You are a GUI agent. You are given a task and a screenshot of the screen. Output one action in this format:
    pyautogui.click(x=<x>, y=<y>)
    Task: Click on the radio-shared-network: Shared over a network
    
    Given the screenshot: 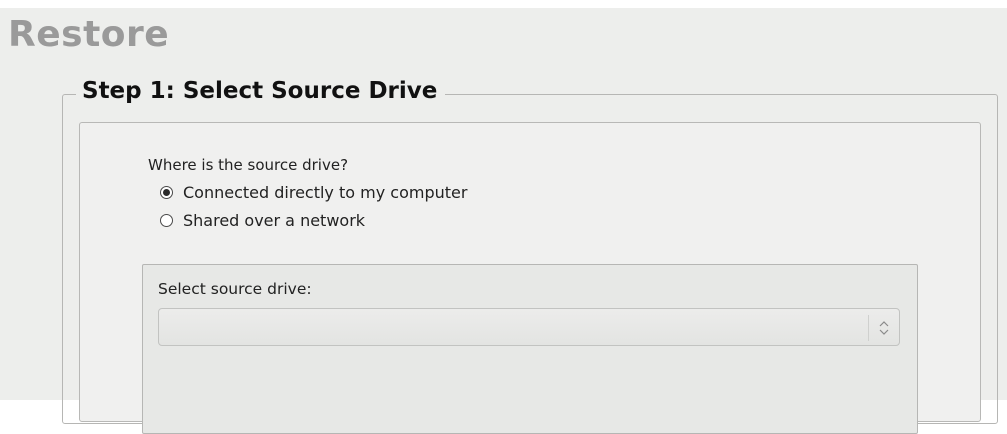 What is the action you would take?
    pyautogui.click(x=262, y=220)
    